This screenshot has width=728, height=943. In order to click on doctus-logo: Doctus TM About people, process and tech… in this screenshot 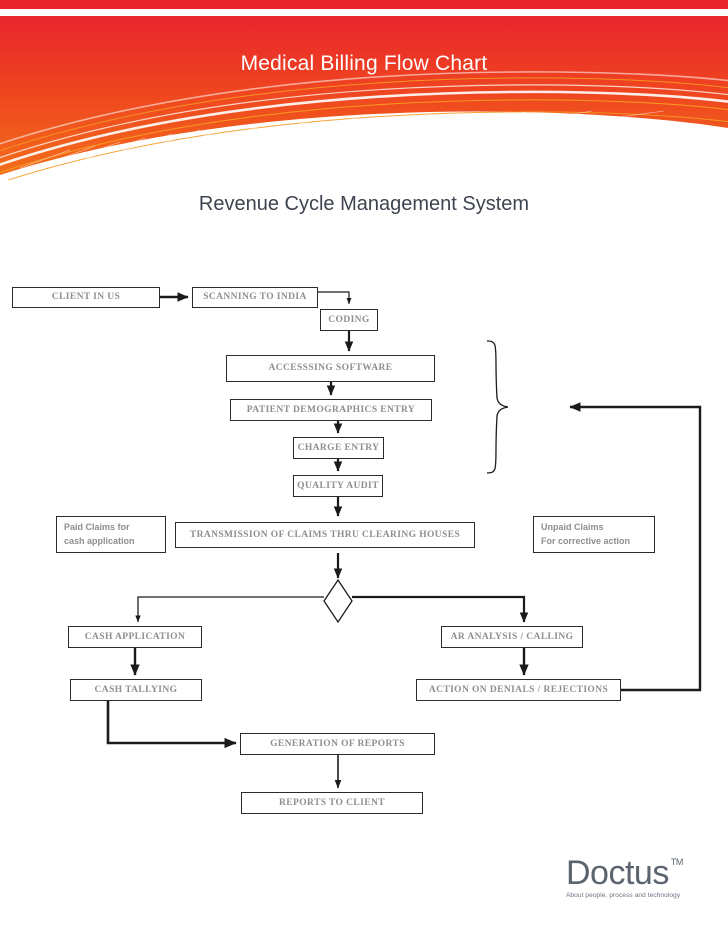, I will do `click(634, 877)`.